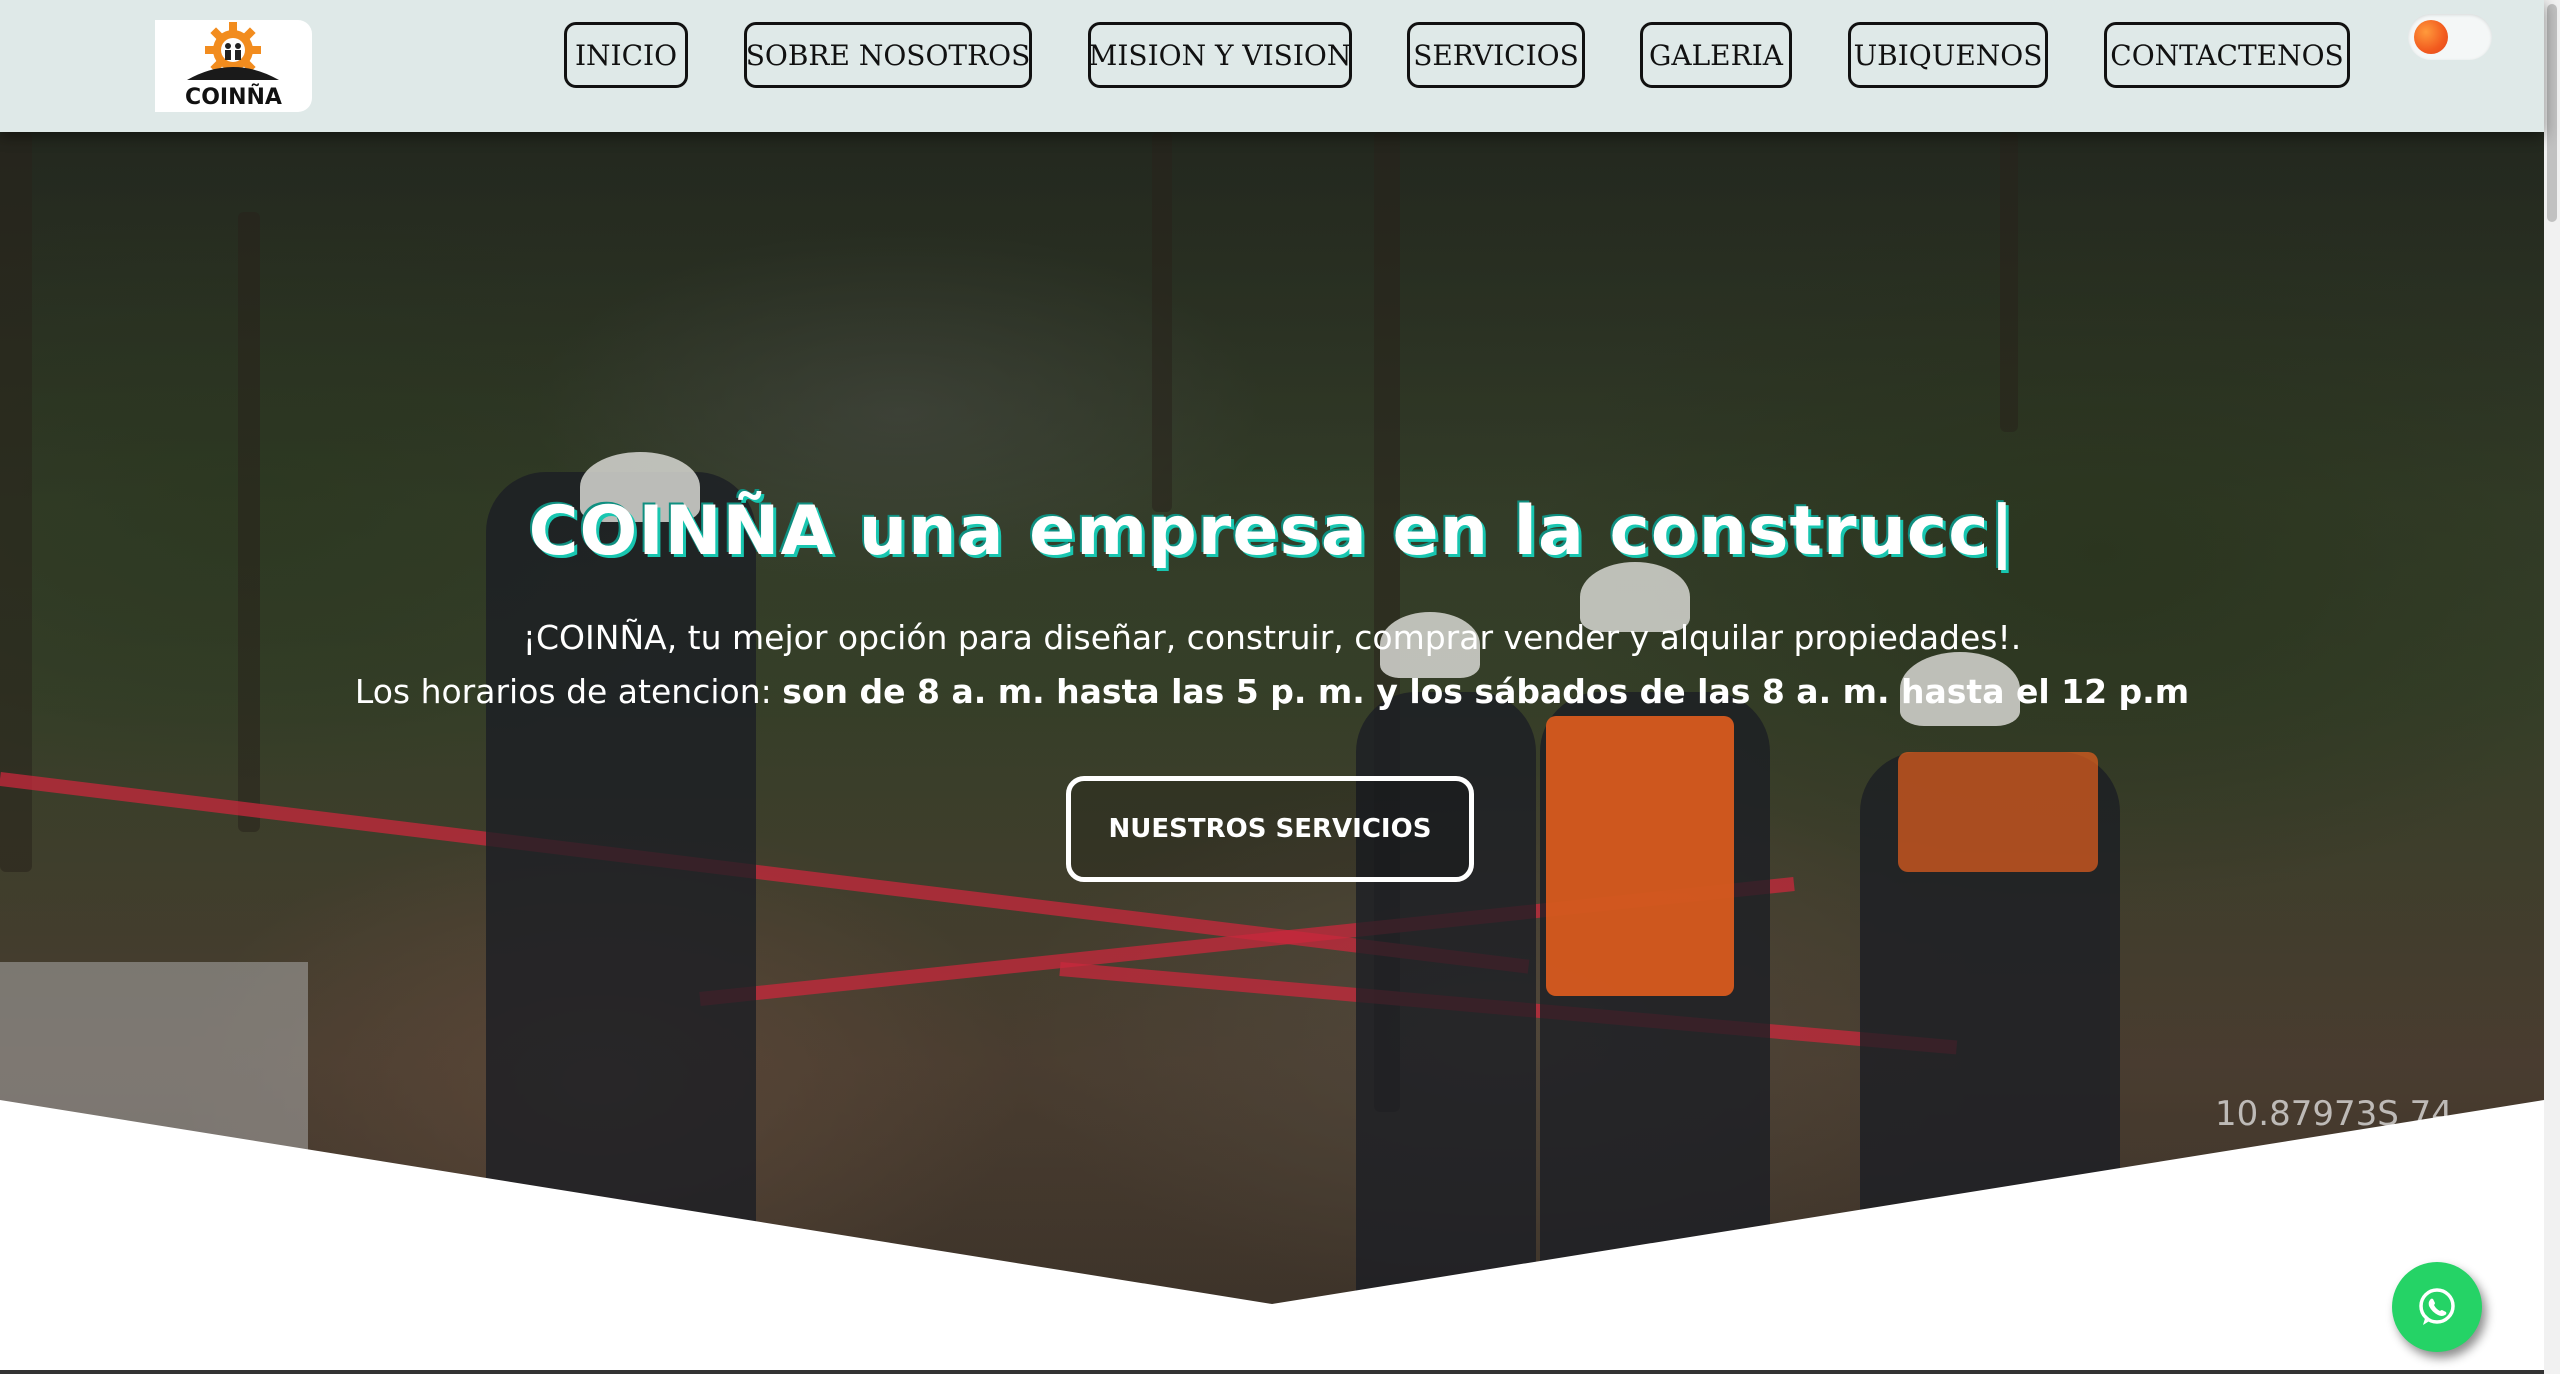  I want to click on whatsapp-button, so click(2437, 1307).